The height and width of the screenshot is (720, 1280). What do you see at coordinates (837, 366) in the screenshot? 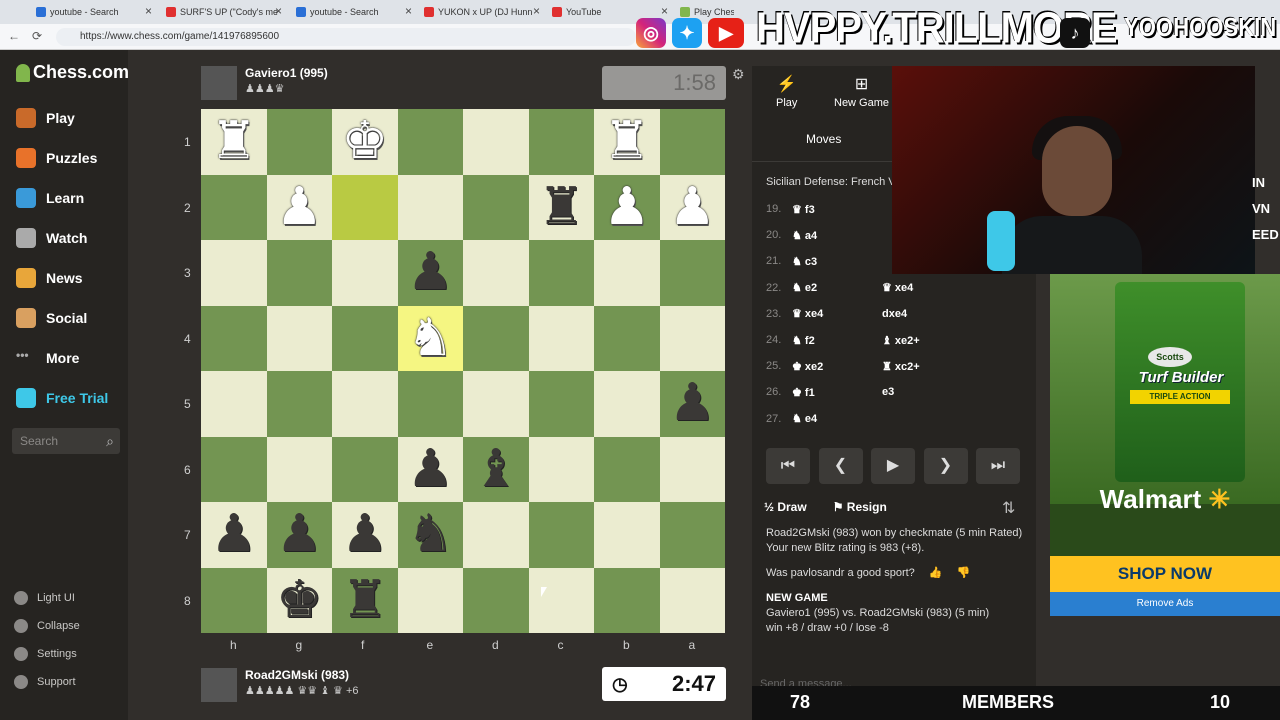
I see `white-move: ♚ xe2` at bounding box center [837, 366].